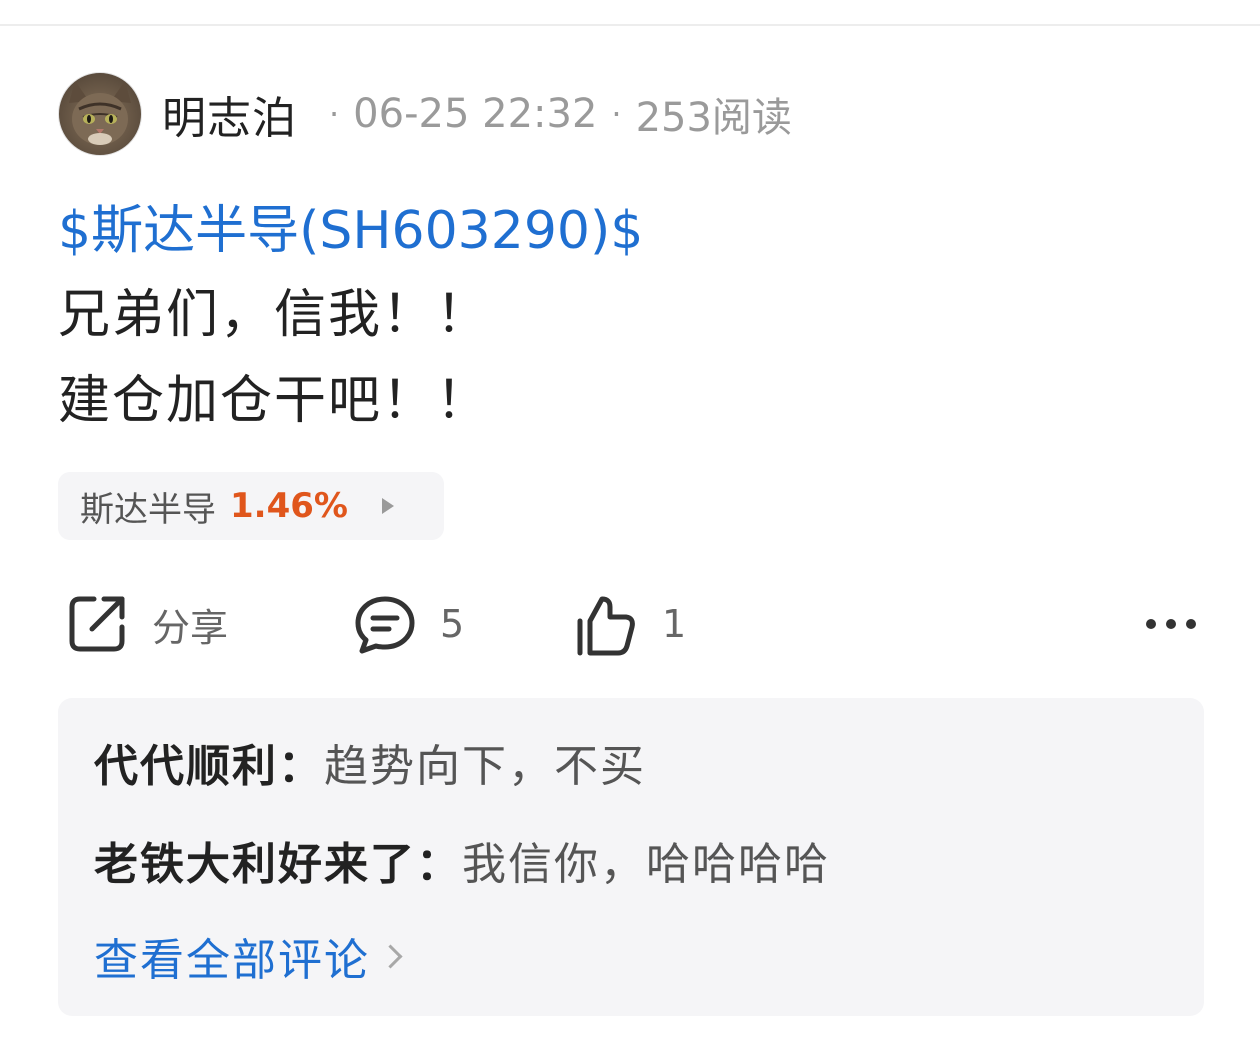 The image size is (1260, 1042). I want to click on chevron-right-icon, so click(390, 956).